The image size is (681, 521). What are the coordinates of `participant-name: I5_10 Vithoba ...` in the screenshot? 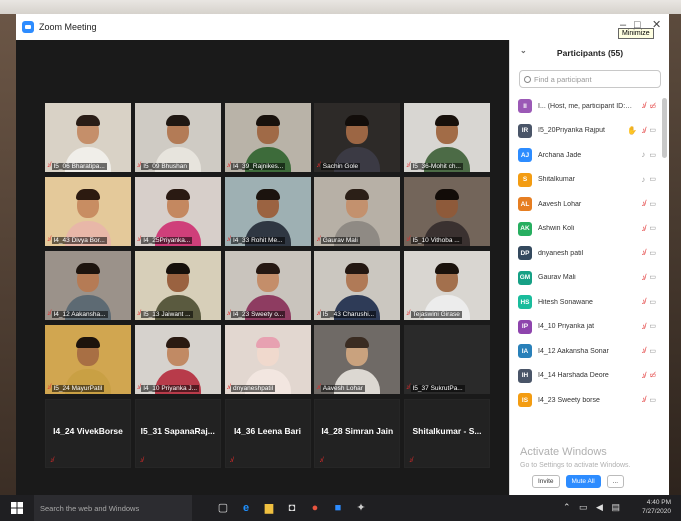 It's located at (436, 240).